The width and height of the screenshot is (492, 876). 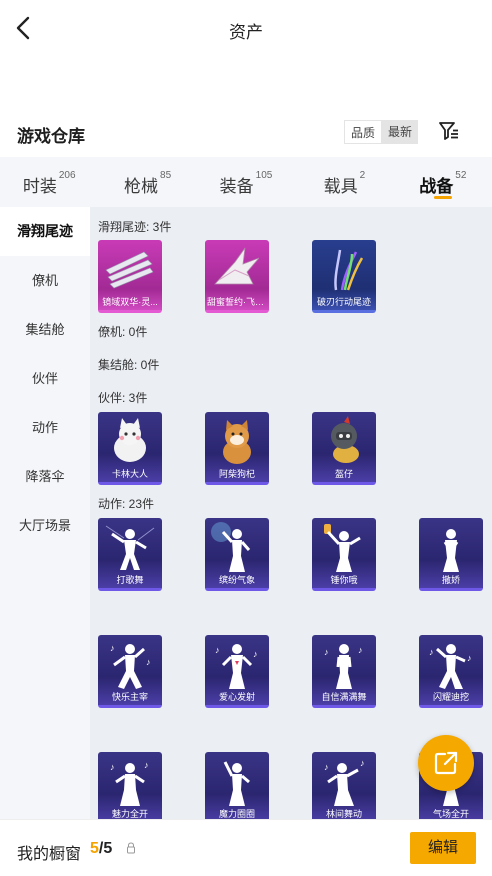 What do you see at coordinates (340, 186) in the screenshot?
I see `tab-label: 载具` at bounding box center [340, 186].